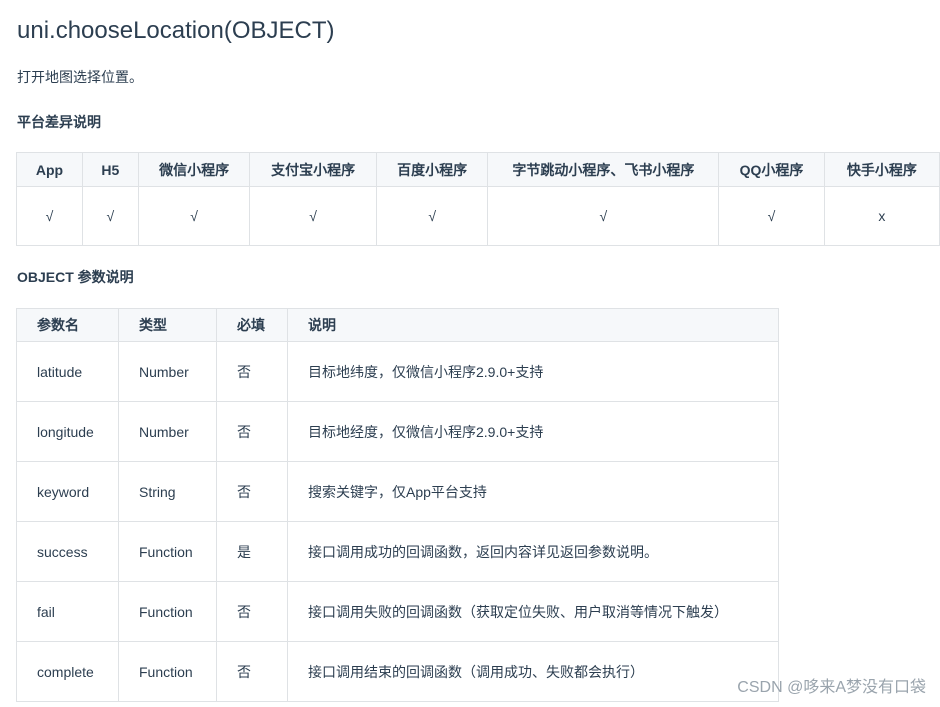  Describe the element at coordinates (533, 491) in the screenshot. I see `param-description: 搜索关键字，仅App平台支持` at that location.